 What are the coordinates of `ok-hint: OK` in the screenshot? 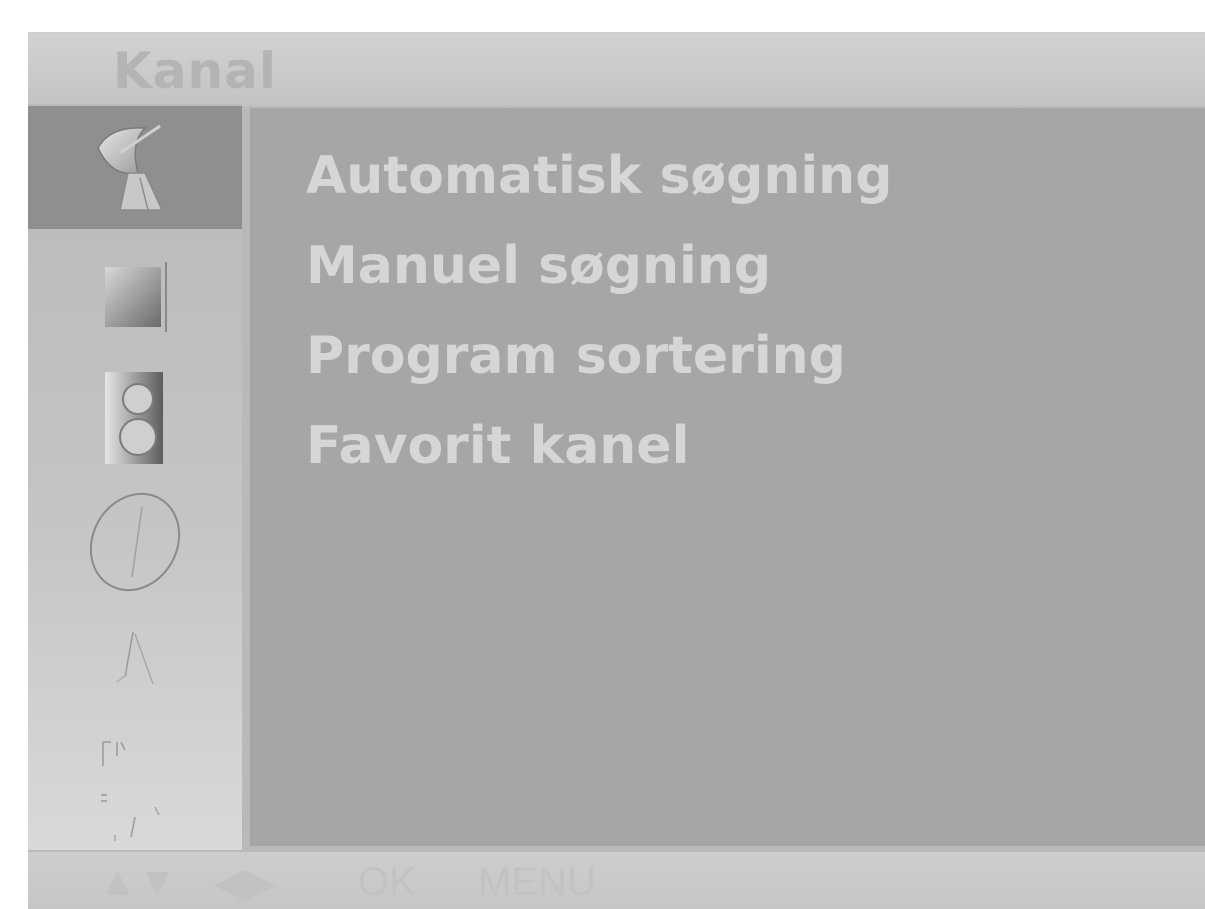 It's located at (387, 882).